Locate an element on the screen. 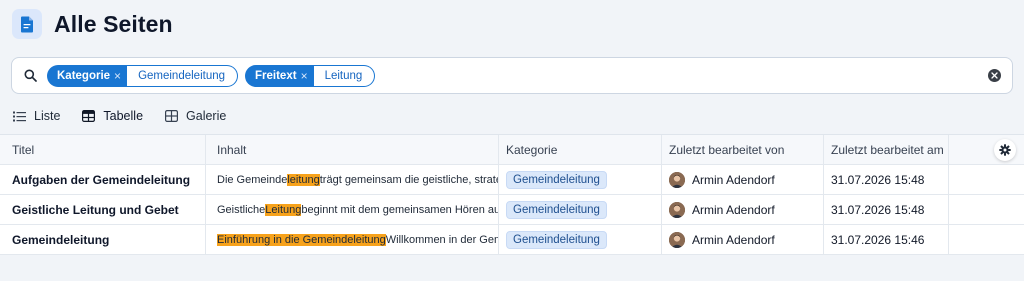  column-header-content: Inhalt is located at coordinates (352, 149).